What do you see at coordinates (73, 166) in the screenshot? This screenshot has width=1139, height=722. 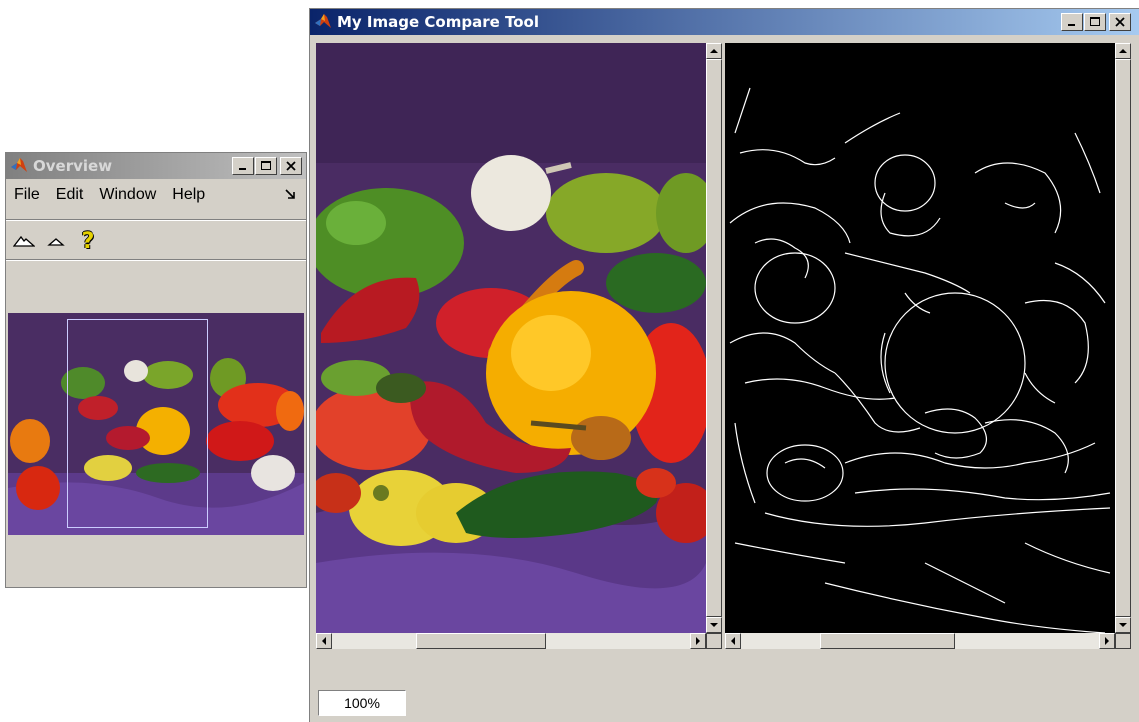 I see `overview-title: Overview` at bounding box center [73, 166].